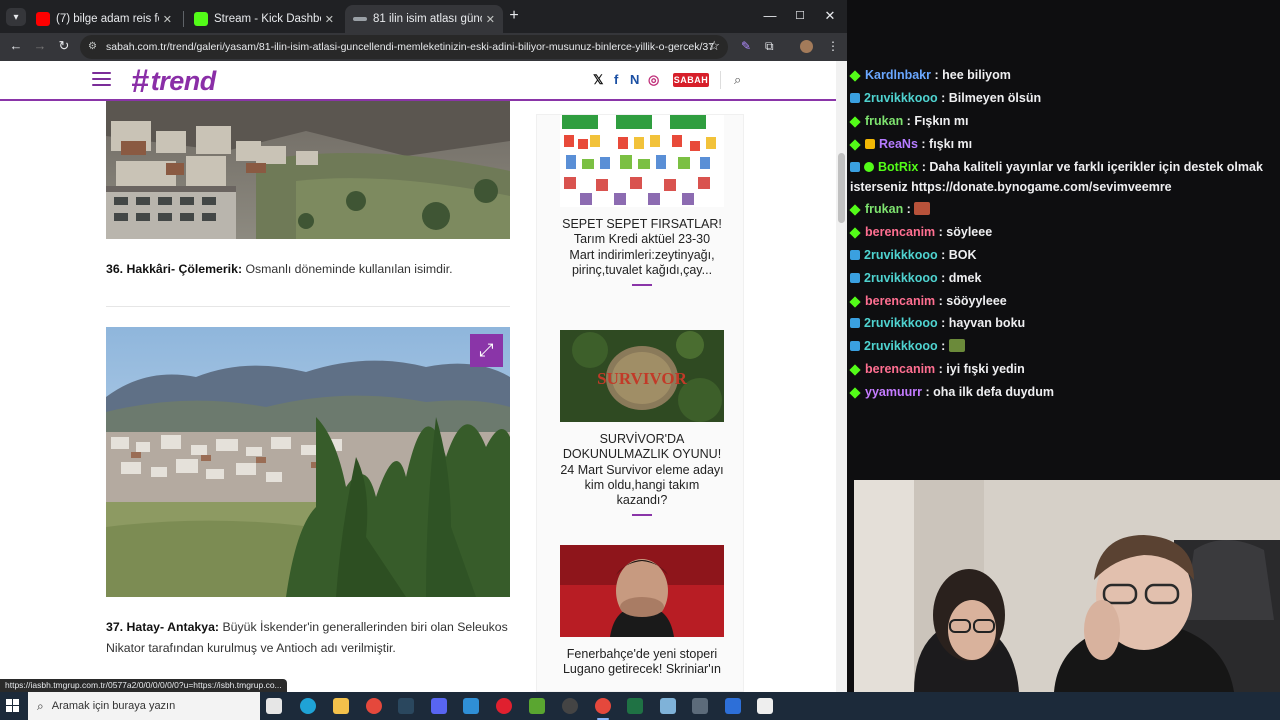 Image resolution: width=1280 pixels, height=720 pixels. I want to click on calculator-icon, so click(700, 706).